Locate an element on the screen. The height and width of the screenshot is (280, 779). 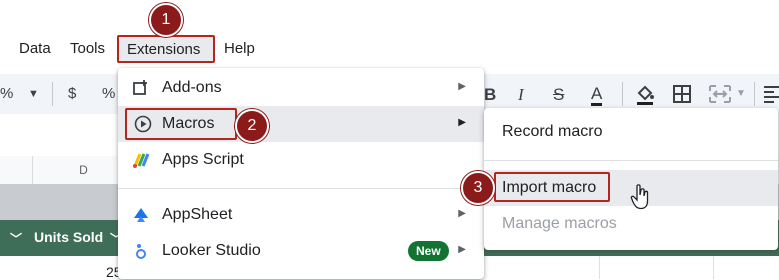
borders-icon is located at coordinates (682, 96).